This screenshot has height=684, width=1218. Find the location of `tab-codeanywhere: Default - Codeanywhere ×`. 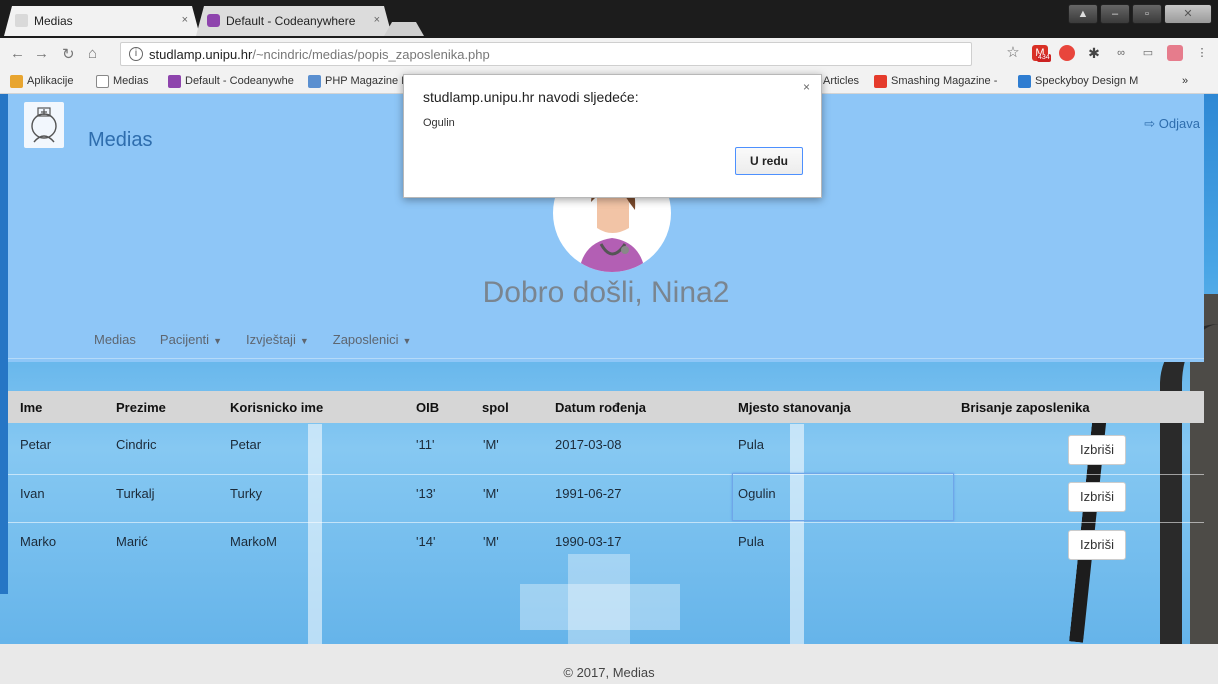

tab-codeanywhere: Default - Codeanywhere × is located at coordinates (294, 21).